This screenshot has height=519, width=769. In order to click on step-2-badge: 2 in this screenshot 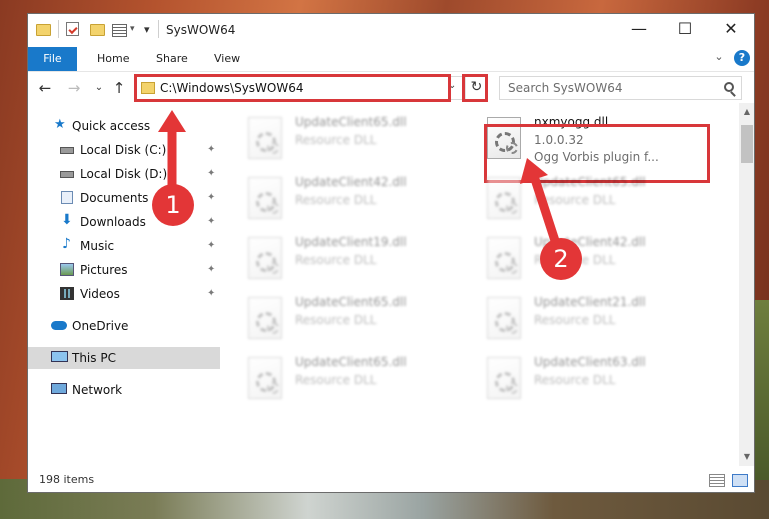, I will do `click(561, 259)`.